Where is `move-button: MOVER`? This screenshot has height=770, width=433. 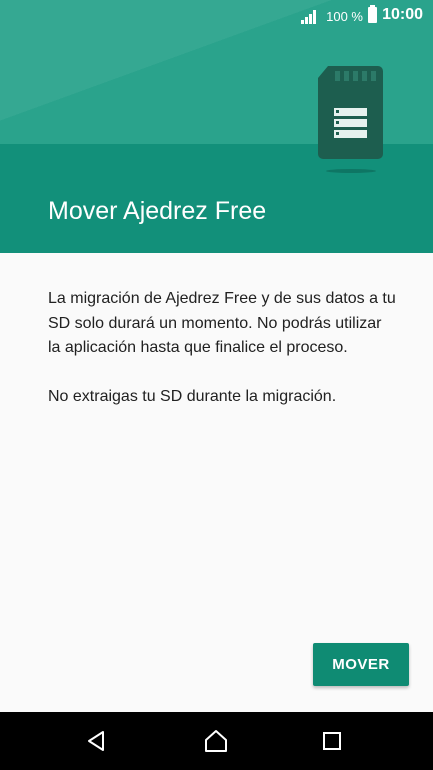 move-button: MOVER is located at coordinates (361, 664).